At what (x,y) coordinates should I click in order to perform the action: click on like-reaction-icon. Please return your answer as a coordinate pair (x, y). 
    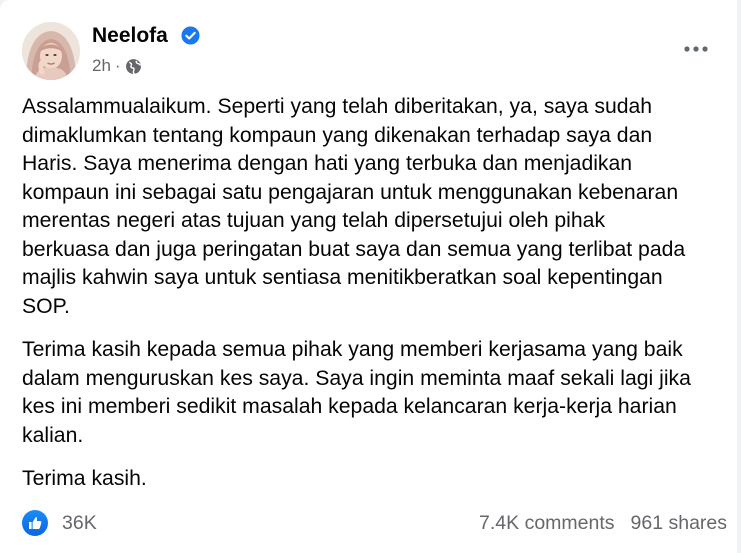
    Looking at the image, I should click on (35, 523).